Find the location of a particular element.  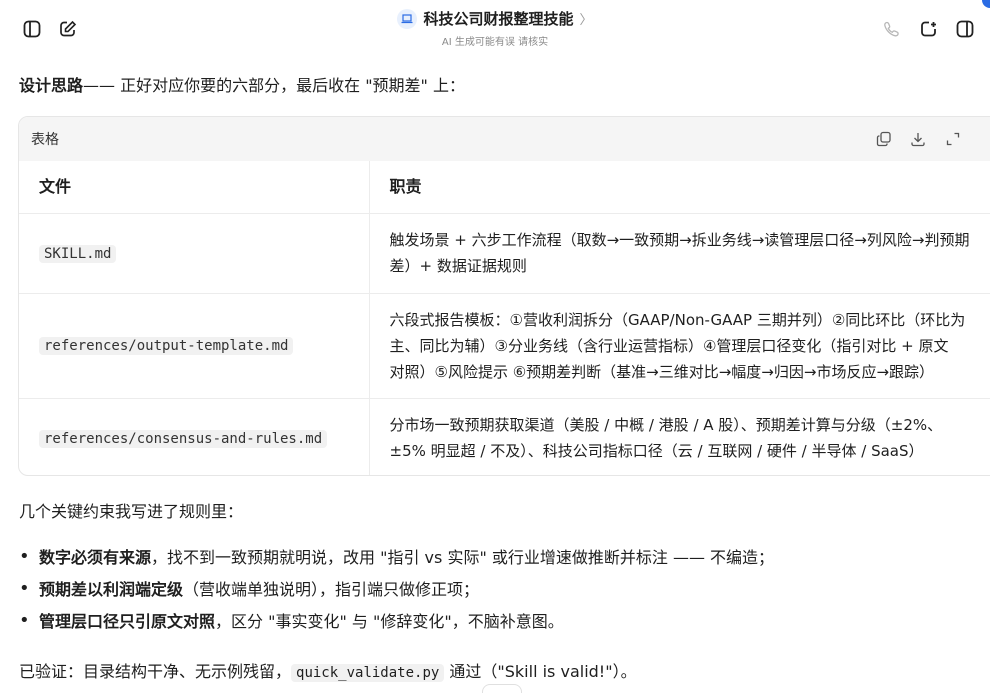

chevron-right-icon: 〉 is located at coordinates (586, 20).